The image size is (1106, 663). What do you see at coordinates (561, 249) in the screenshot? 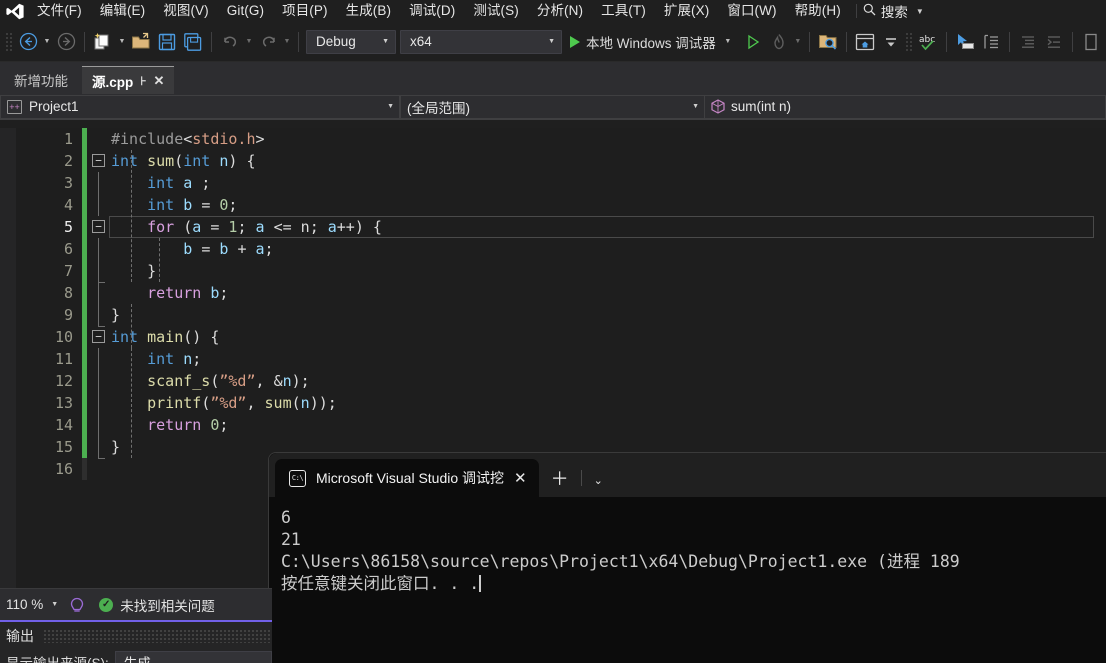
I see `code-line: 6 b = b + a;` at bounding box center [561, 249].